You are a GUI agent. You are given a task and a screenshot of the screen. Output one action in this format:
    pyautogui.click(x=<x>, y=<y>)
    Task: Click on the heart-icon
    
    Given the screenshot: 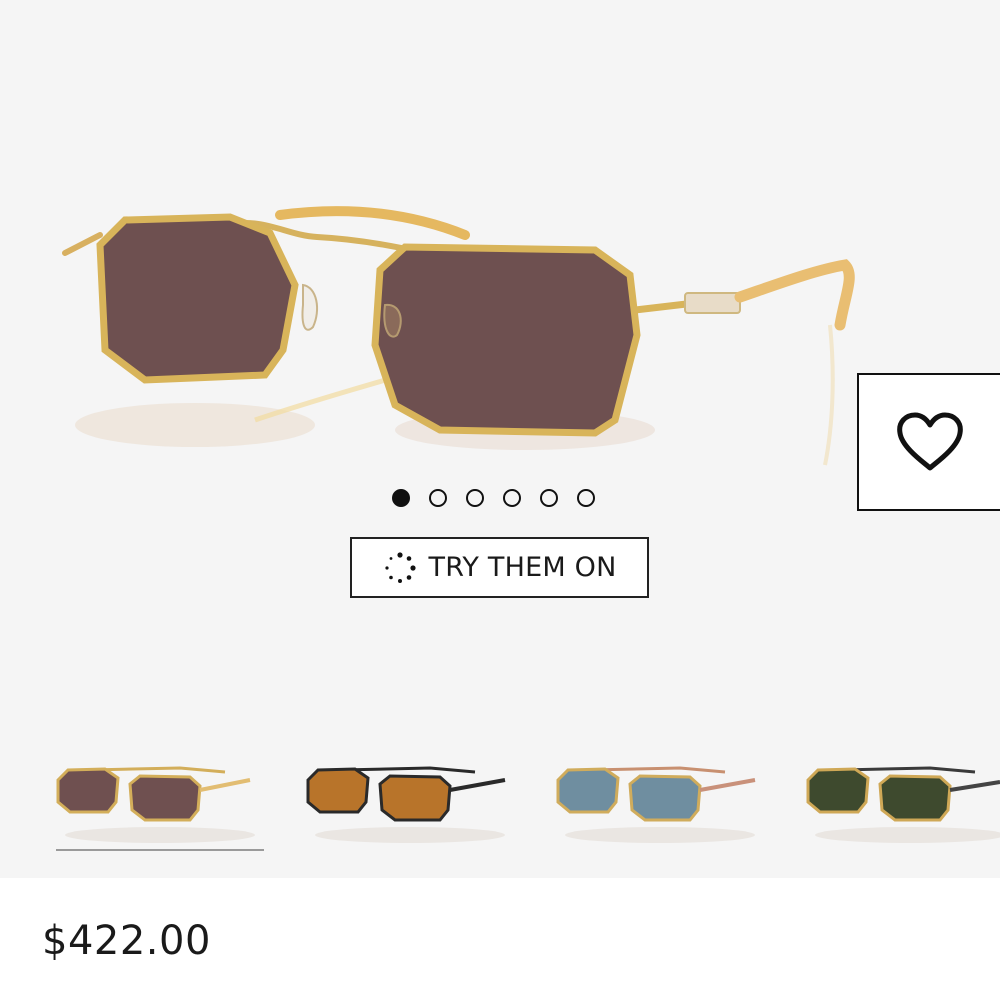 What is the action you would take?
    pyautogui.click(x=929, y=441)
    